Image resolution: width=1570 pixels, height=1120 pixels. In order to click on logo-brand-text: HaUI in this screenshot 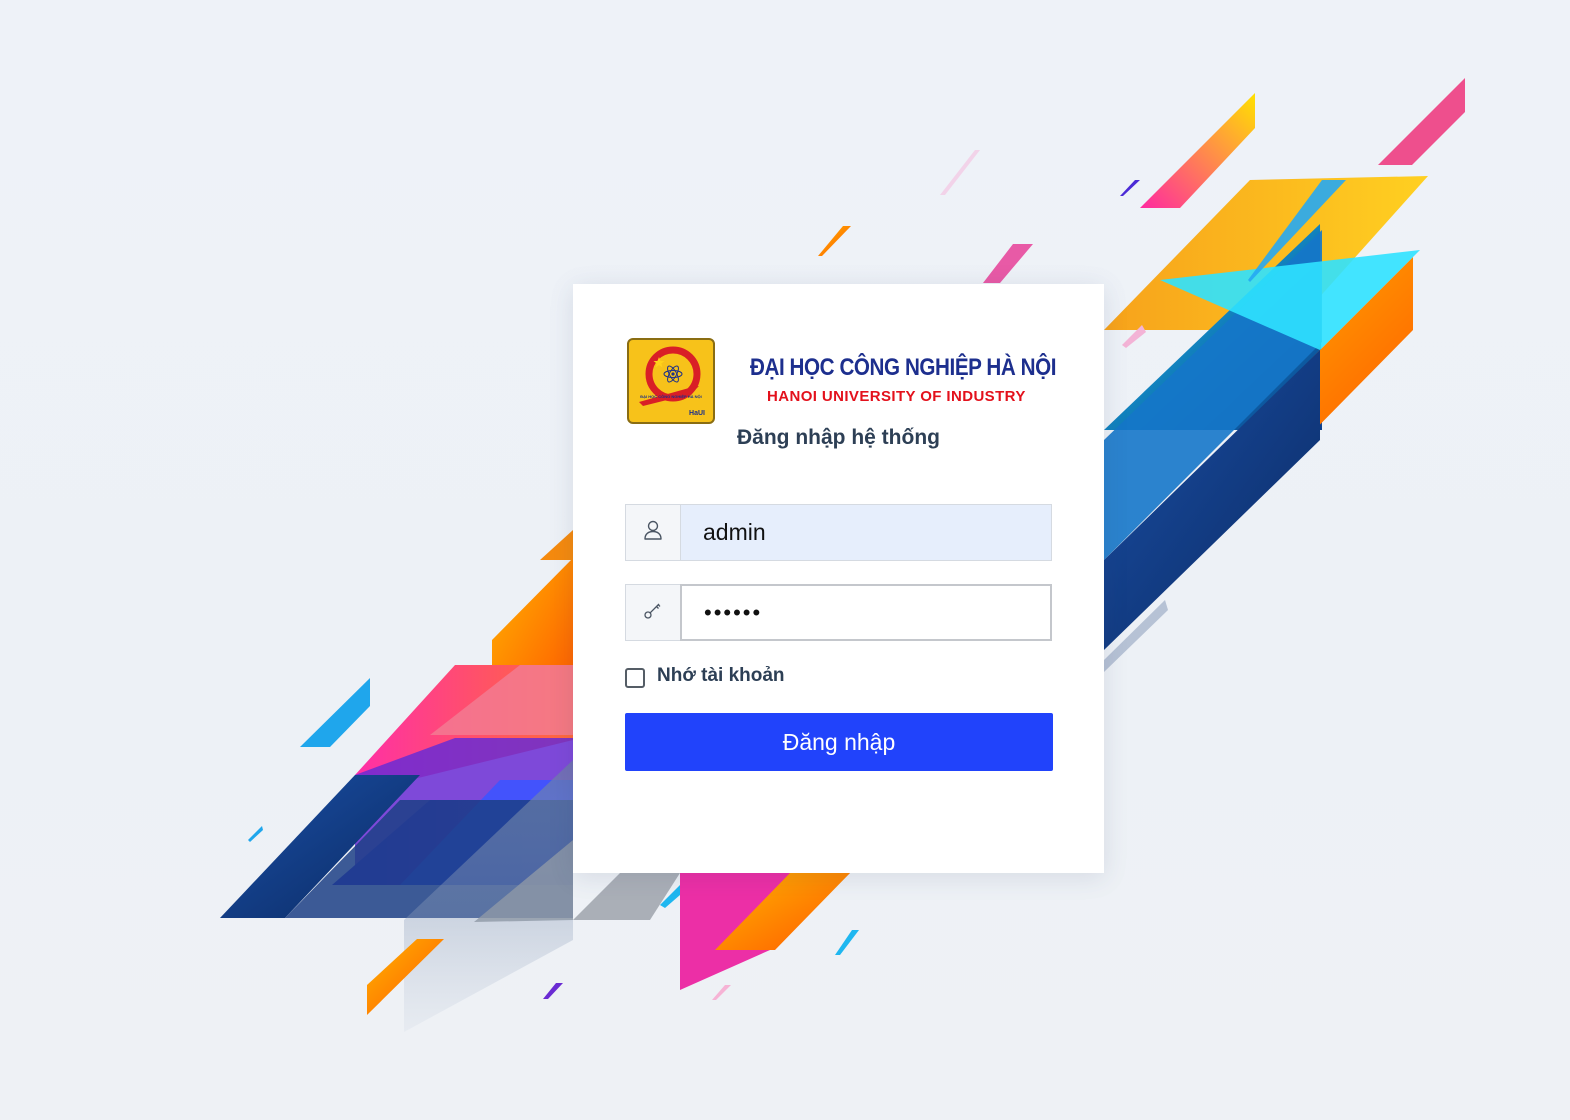, I will do `click(697, 413)`.